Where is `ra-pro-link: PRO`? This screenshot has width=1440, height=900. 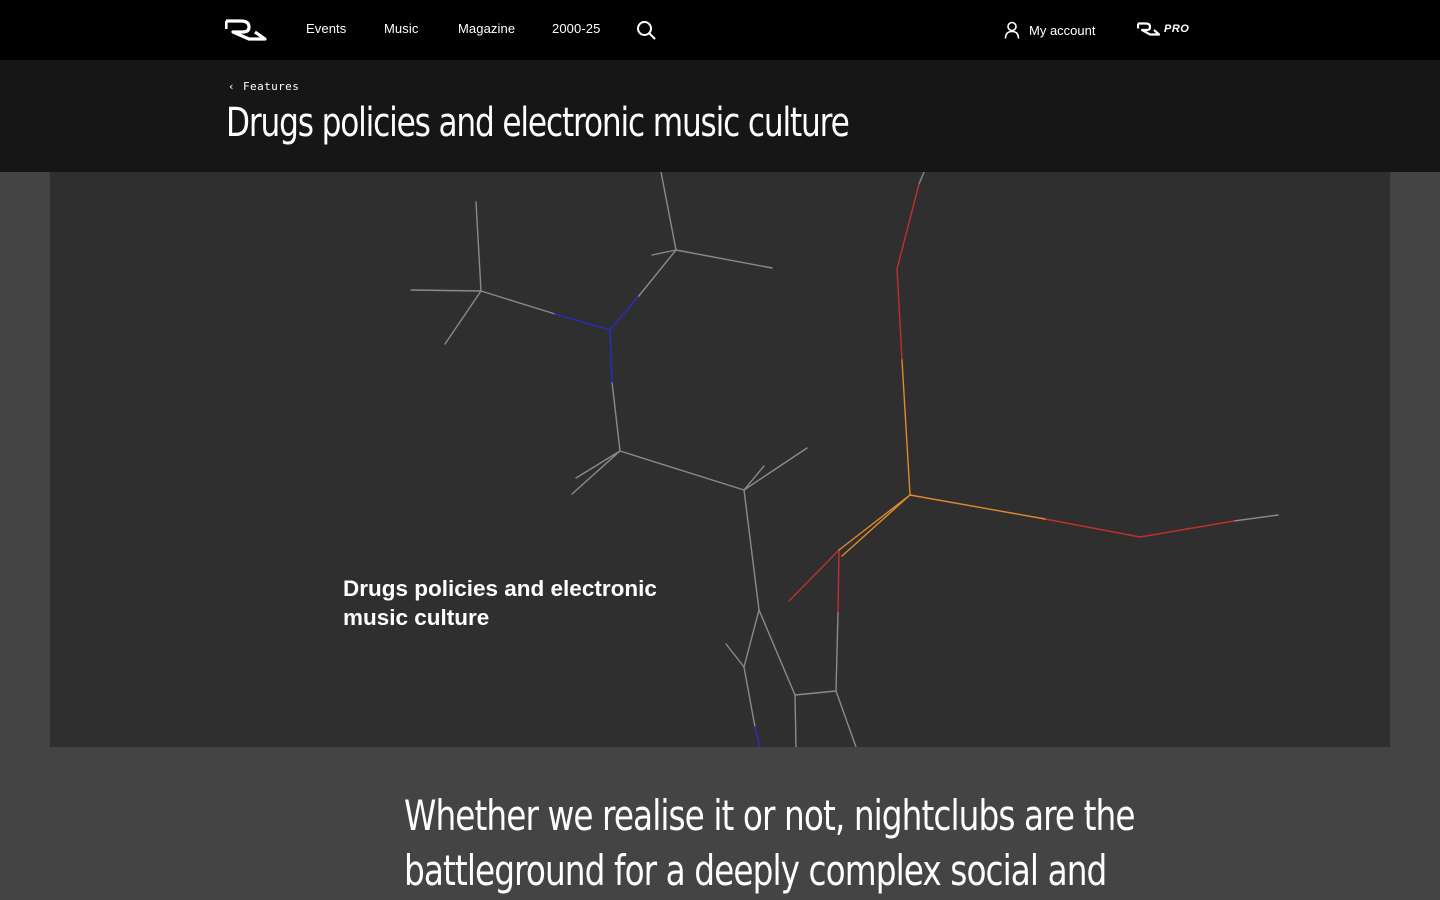 ra-pro-link: PRO is located at coordinates (1163, 29).